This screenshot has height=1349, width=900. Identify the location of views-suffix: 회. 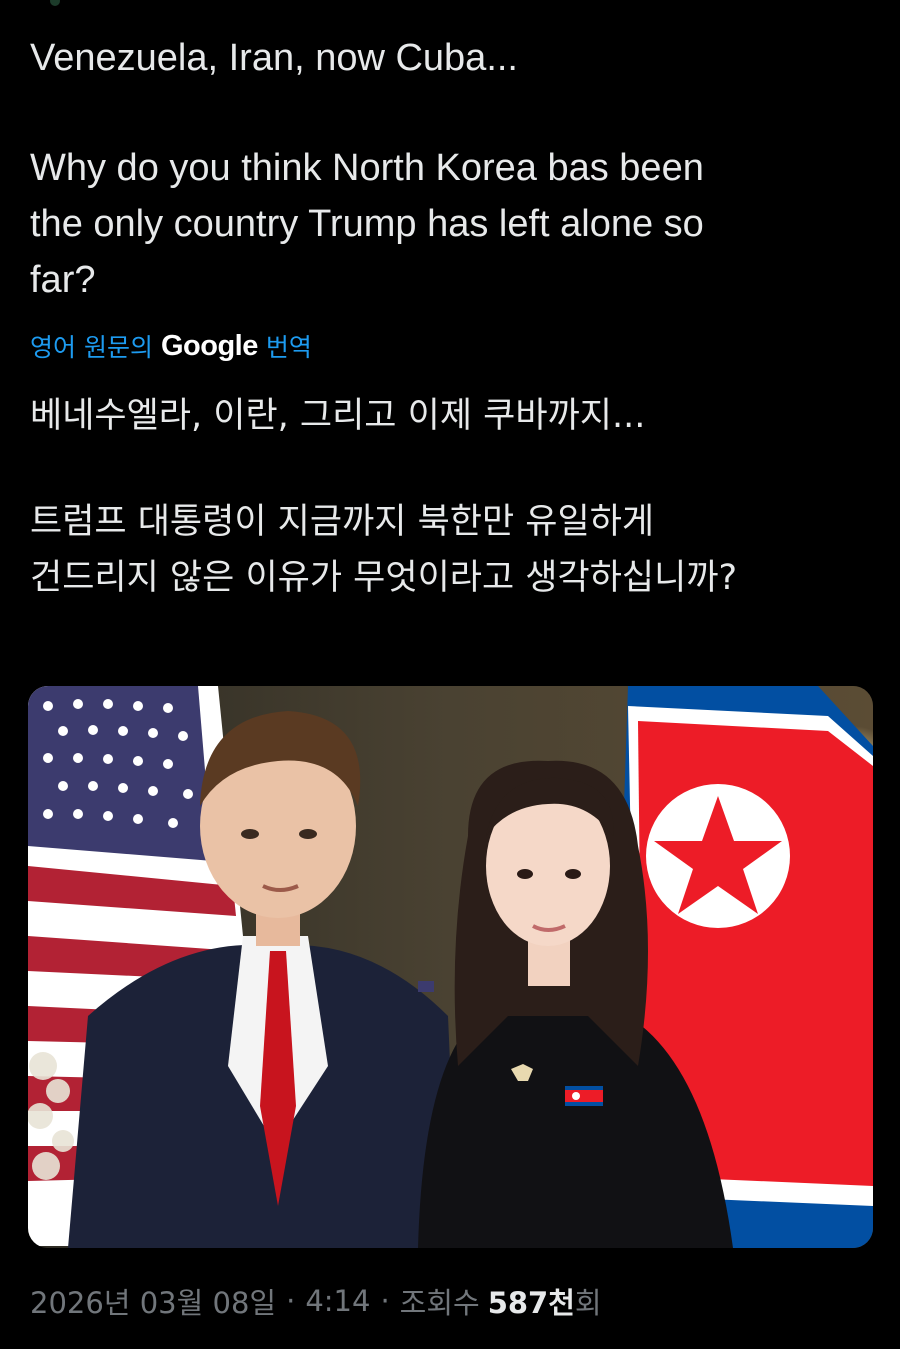
(588, 1303).